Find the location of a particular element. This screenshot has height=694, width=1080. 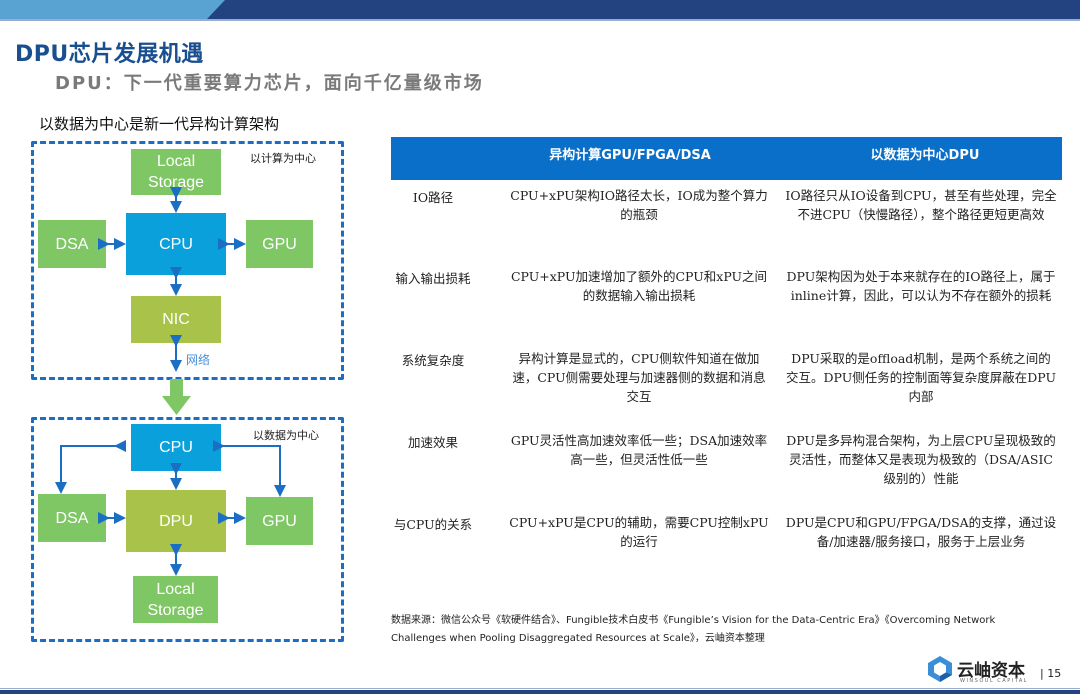

cell-hetero: CPU+xPU架构IO路径太长，IO成为整个算力的瓶颈 is located at coordinates (639, 205).